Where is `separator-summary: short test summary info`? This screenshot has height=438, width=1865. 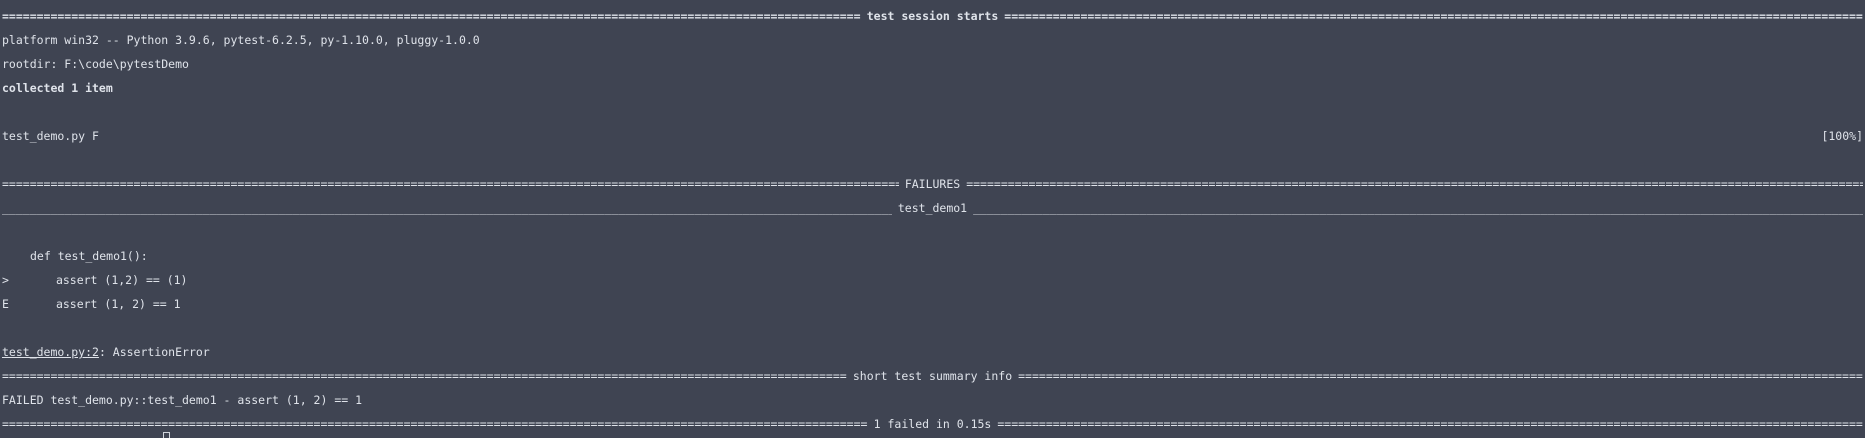
separator-summary: short test summary info is located at coordinates (932, 376).